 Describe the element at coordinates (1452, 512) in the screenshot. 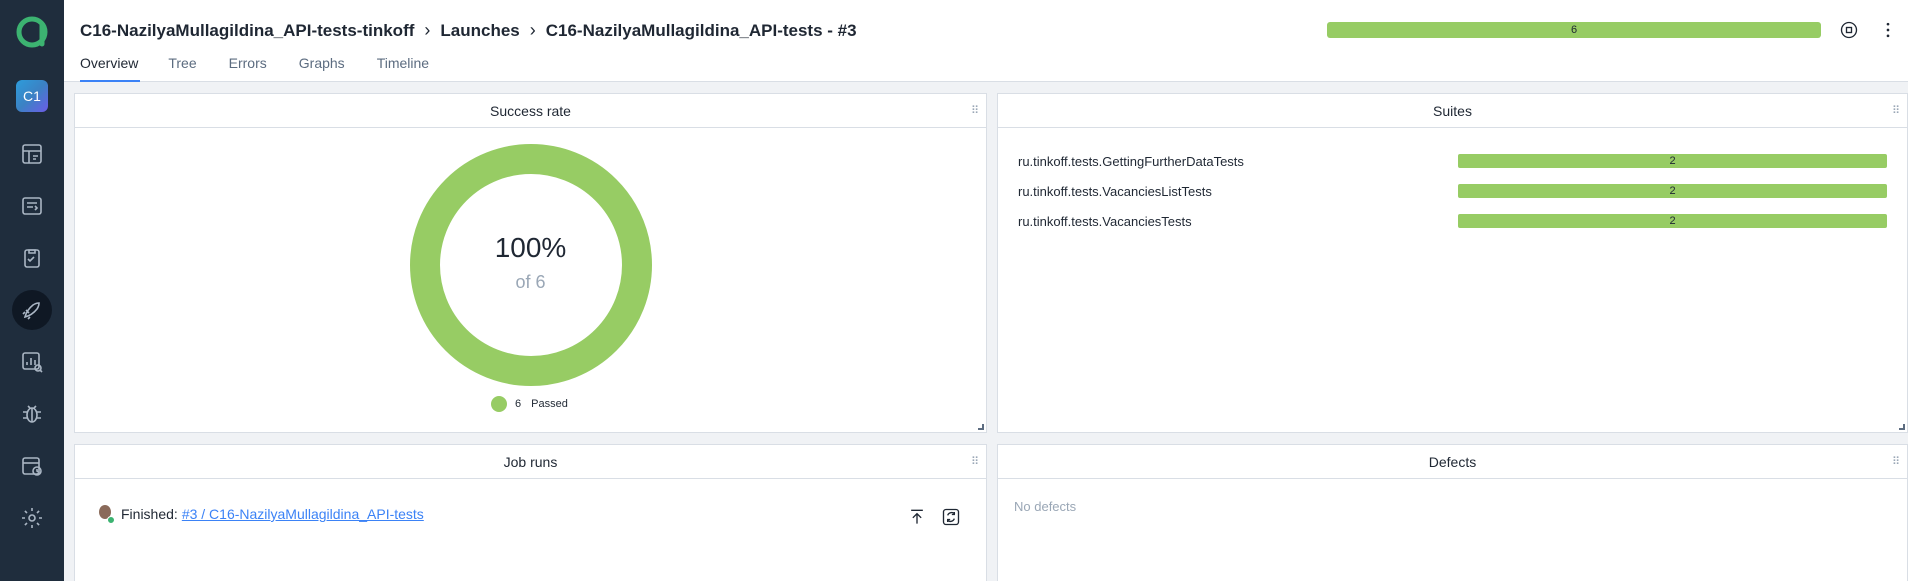

I see `defects-widget: Defects ⠿ No defects` at that location.